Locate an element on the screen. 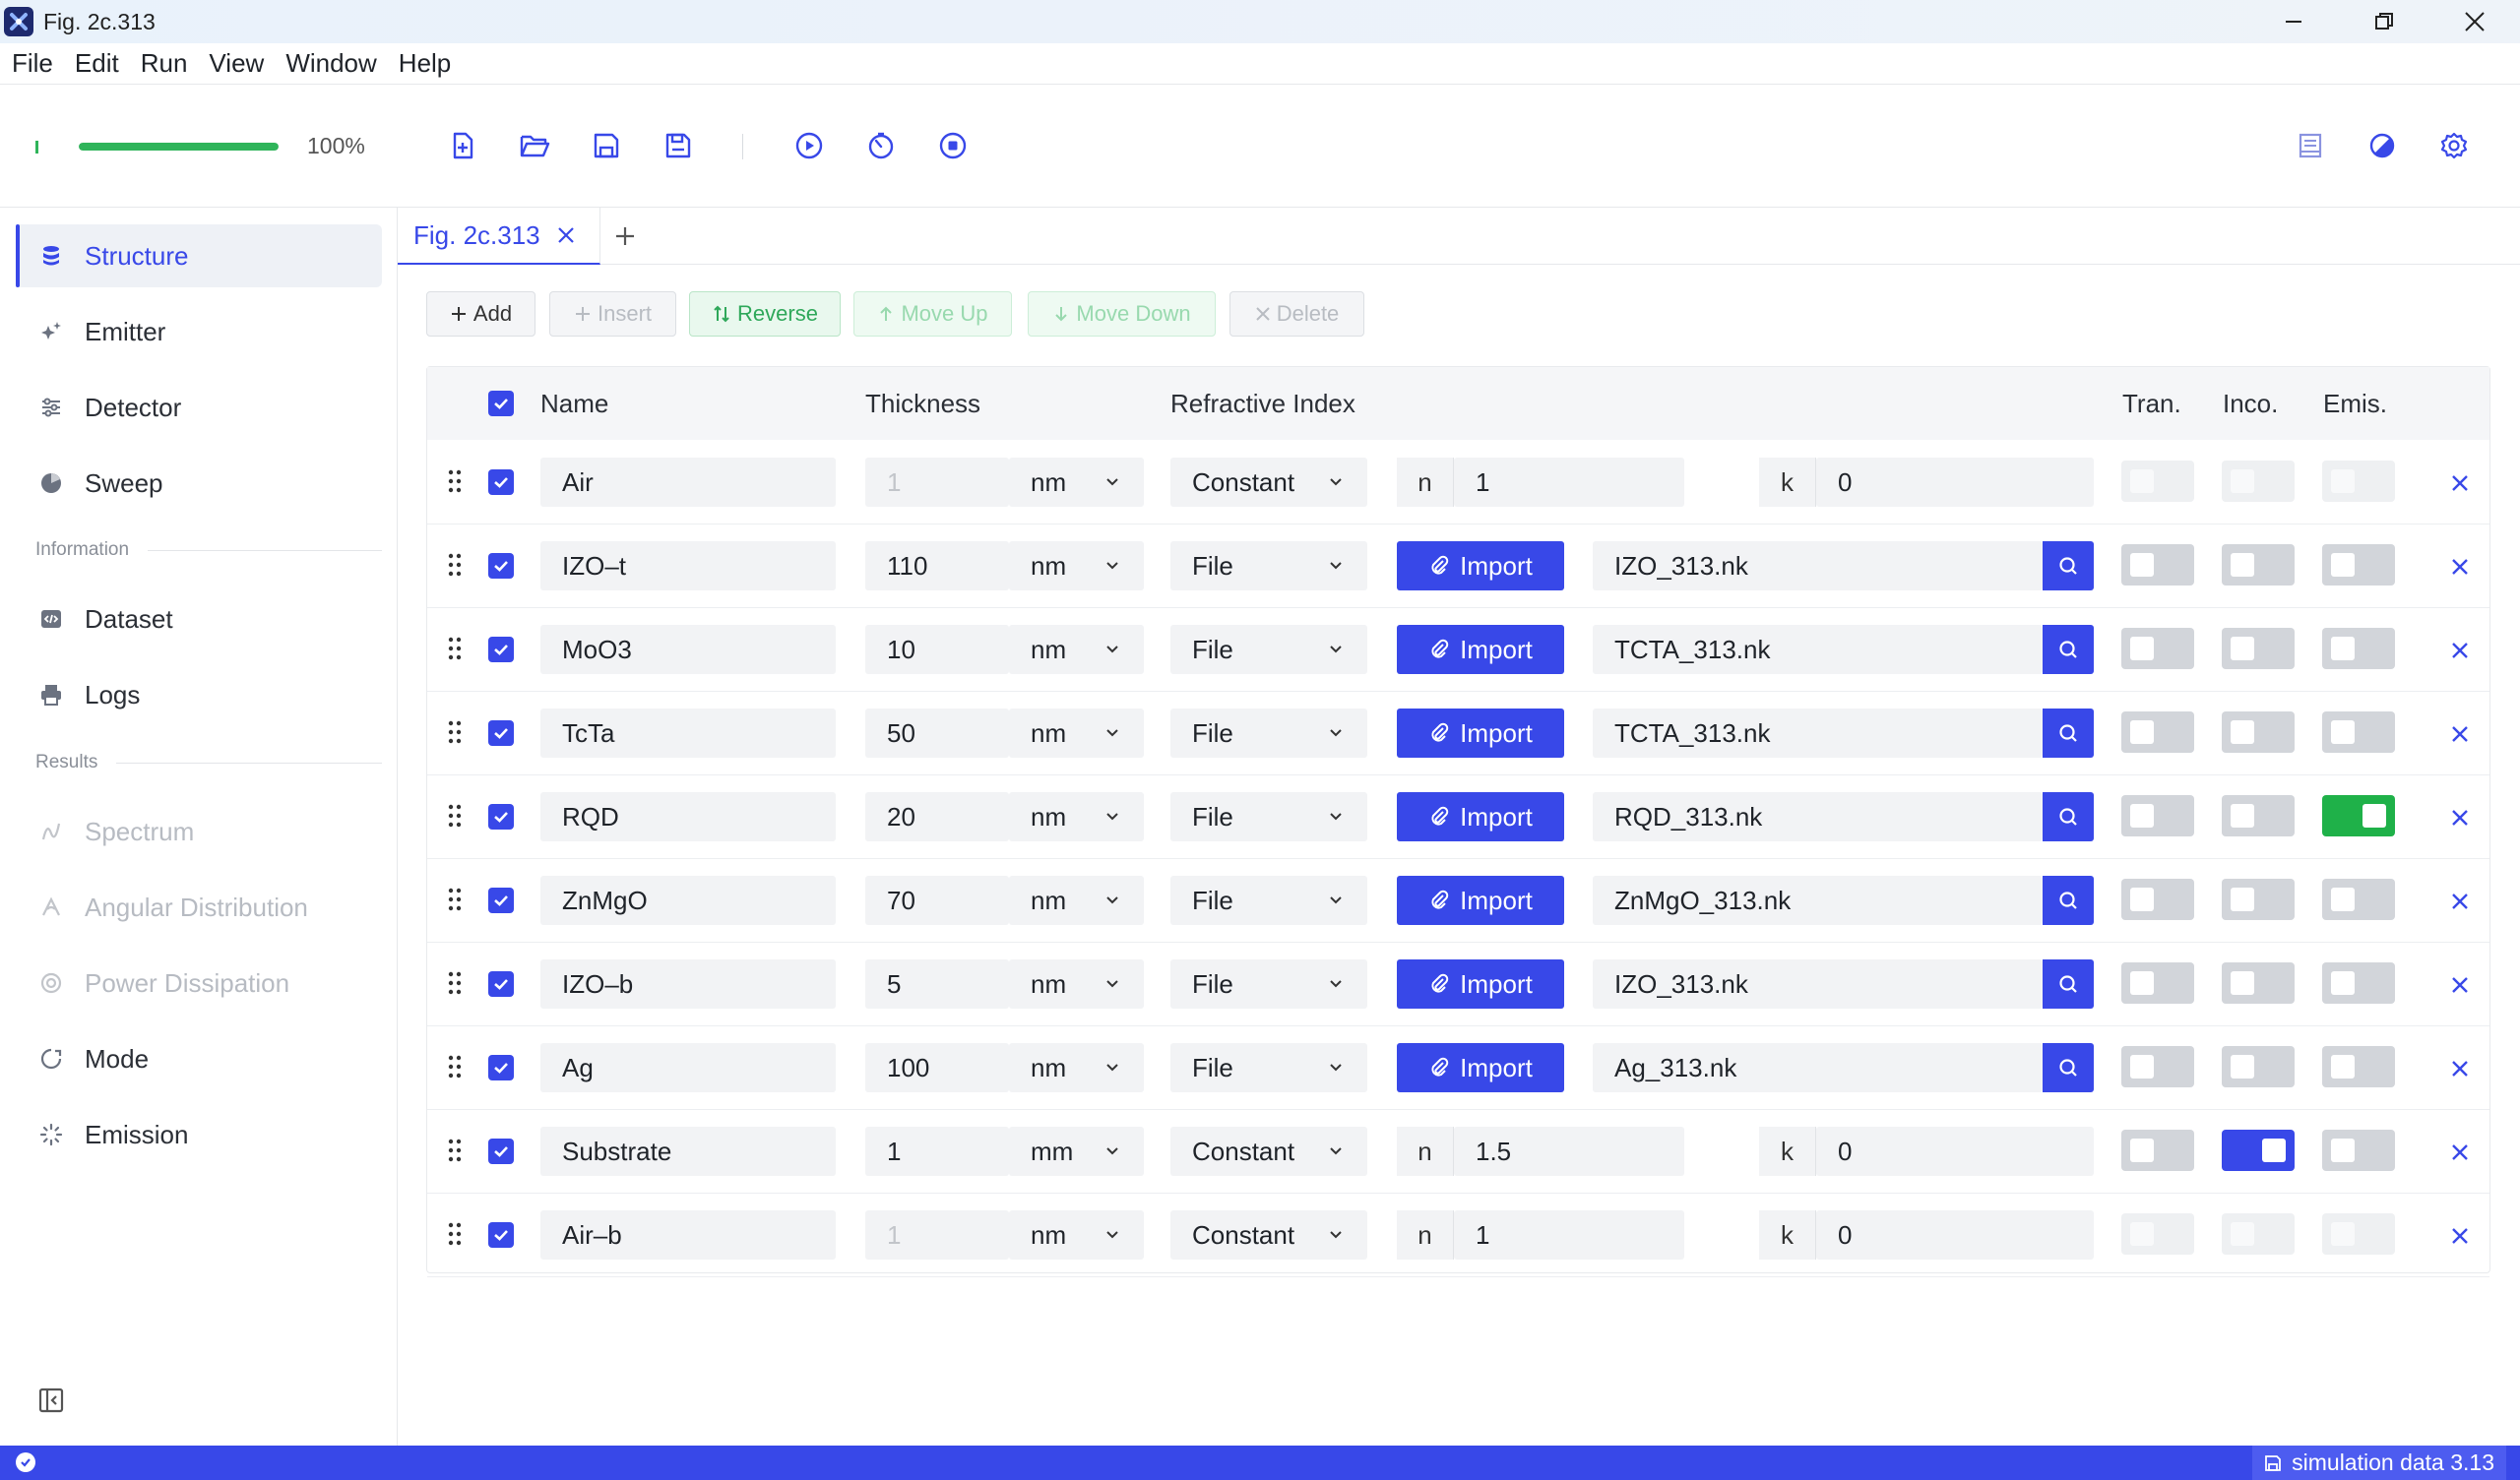 The image size is (2520, 1480). thickness-input: 10 is located at coordinates (937, 649).